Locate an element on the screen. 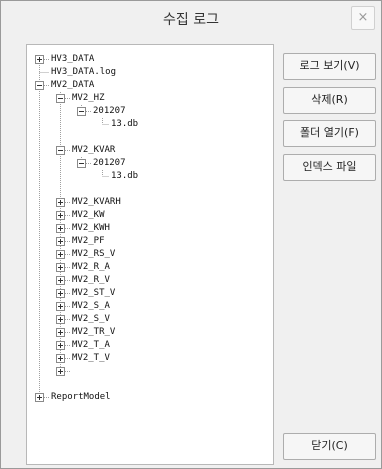  tree-node-mv2-kw: MV2_KW is located at coordinates (88, 215).